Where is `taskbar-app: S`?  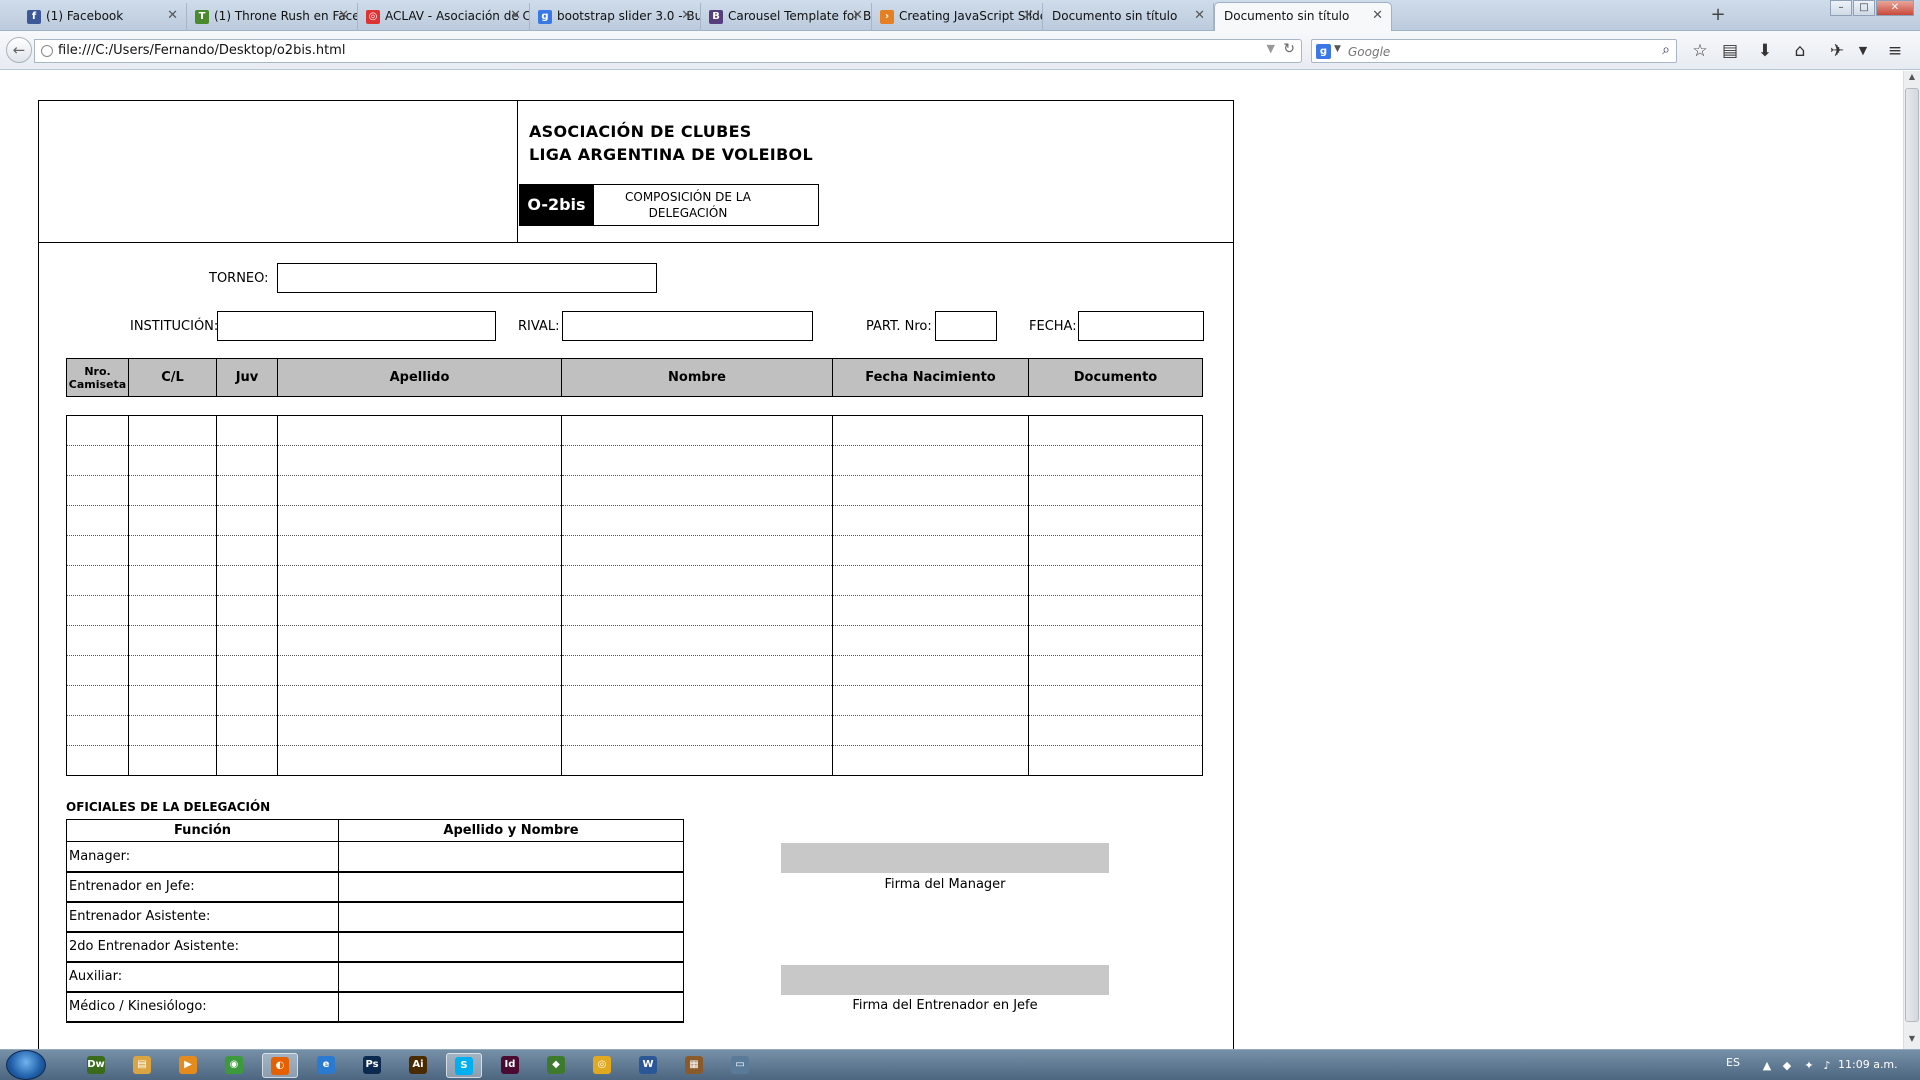 taskbar-app: S is located at coordinates (464, 1065).